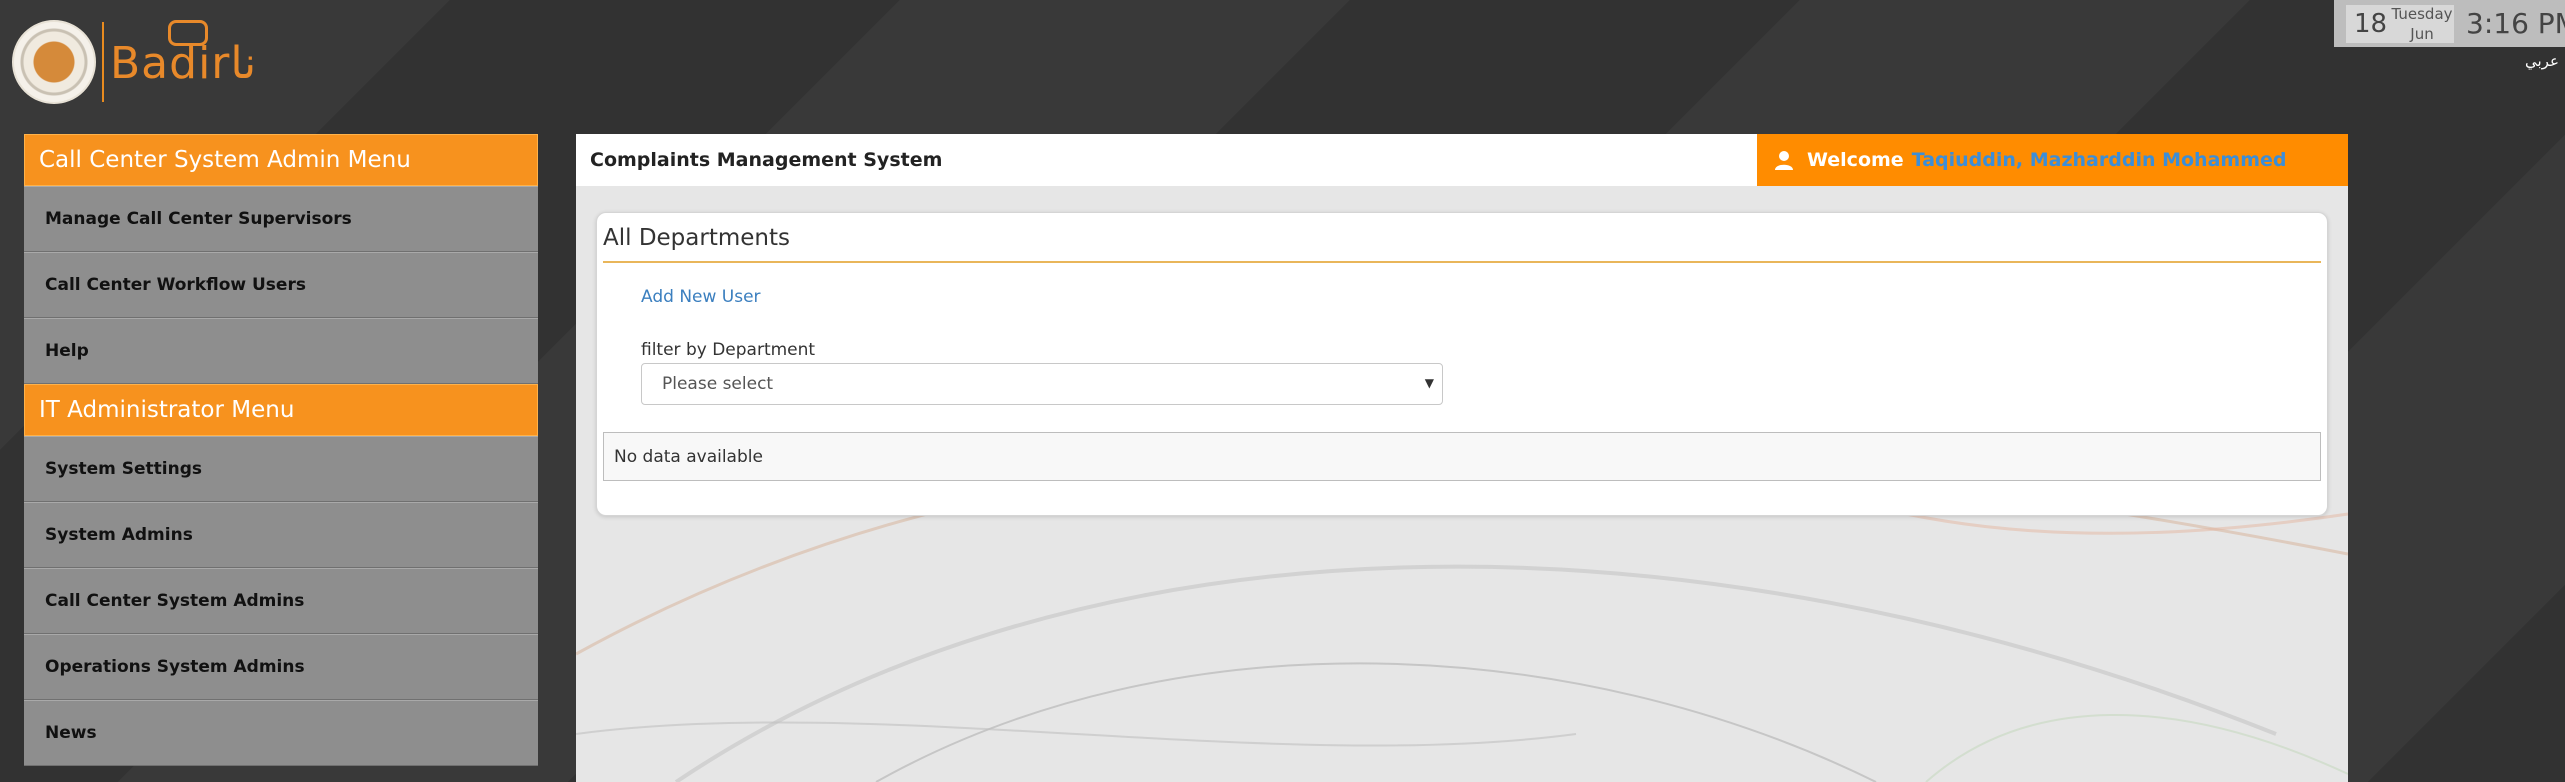  I want to click on sidebar-item-operations-system-admins: Operations System Admins, so click(281, 667).